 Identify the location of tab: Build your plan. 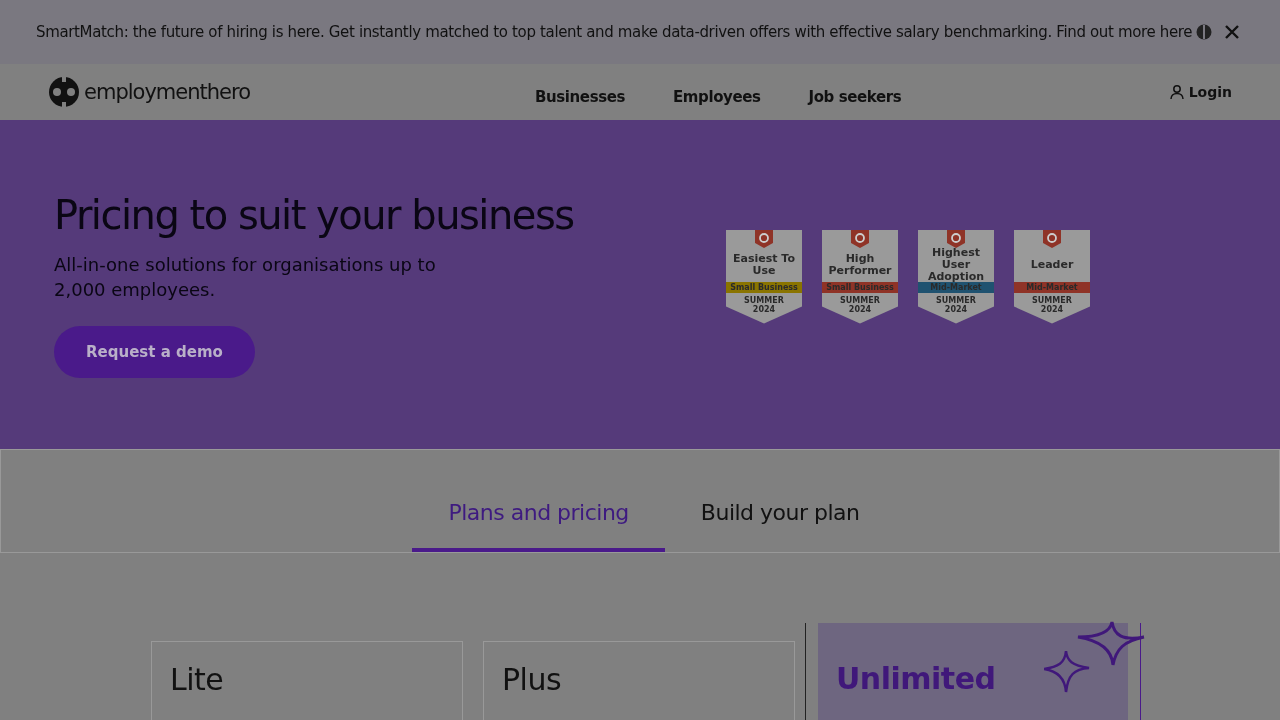
(780, 514).